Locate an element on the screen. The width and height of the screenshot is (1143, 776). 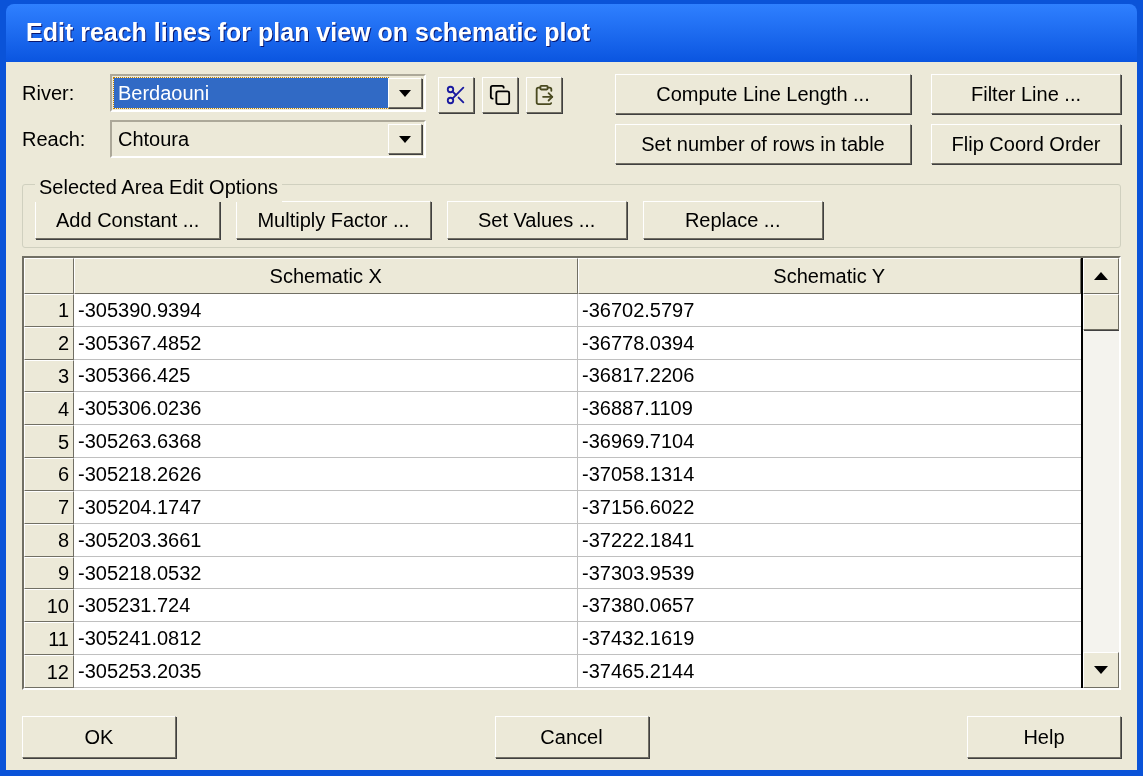
scrollbar is located at coordinates (1100, 473).